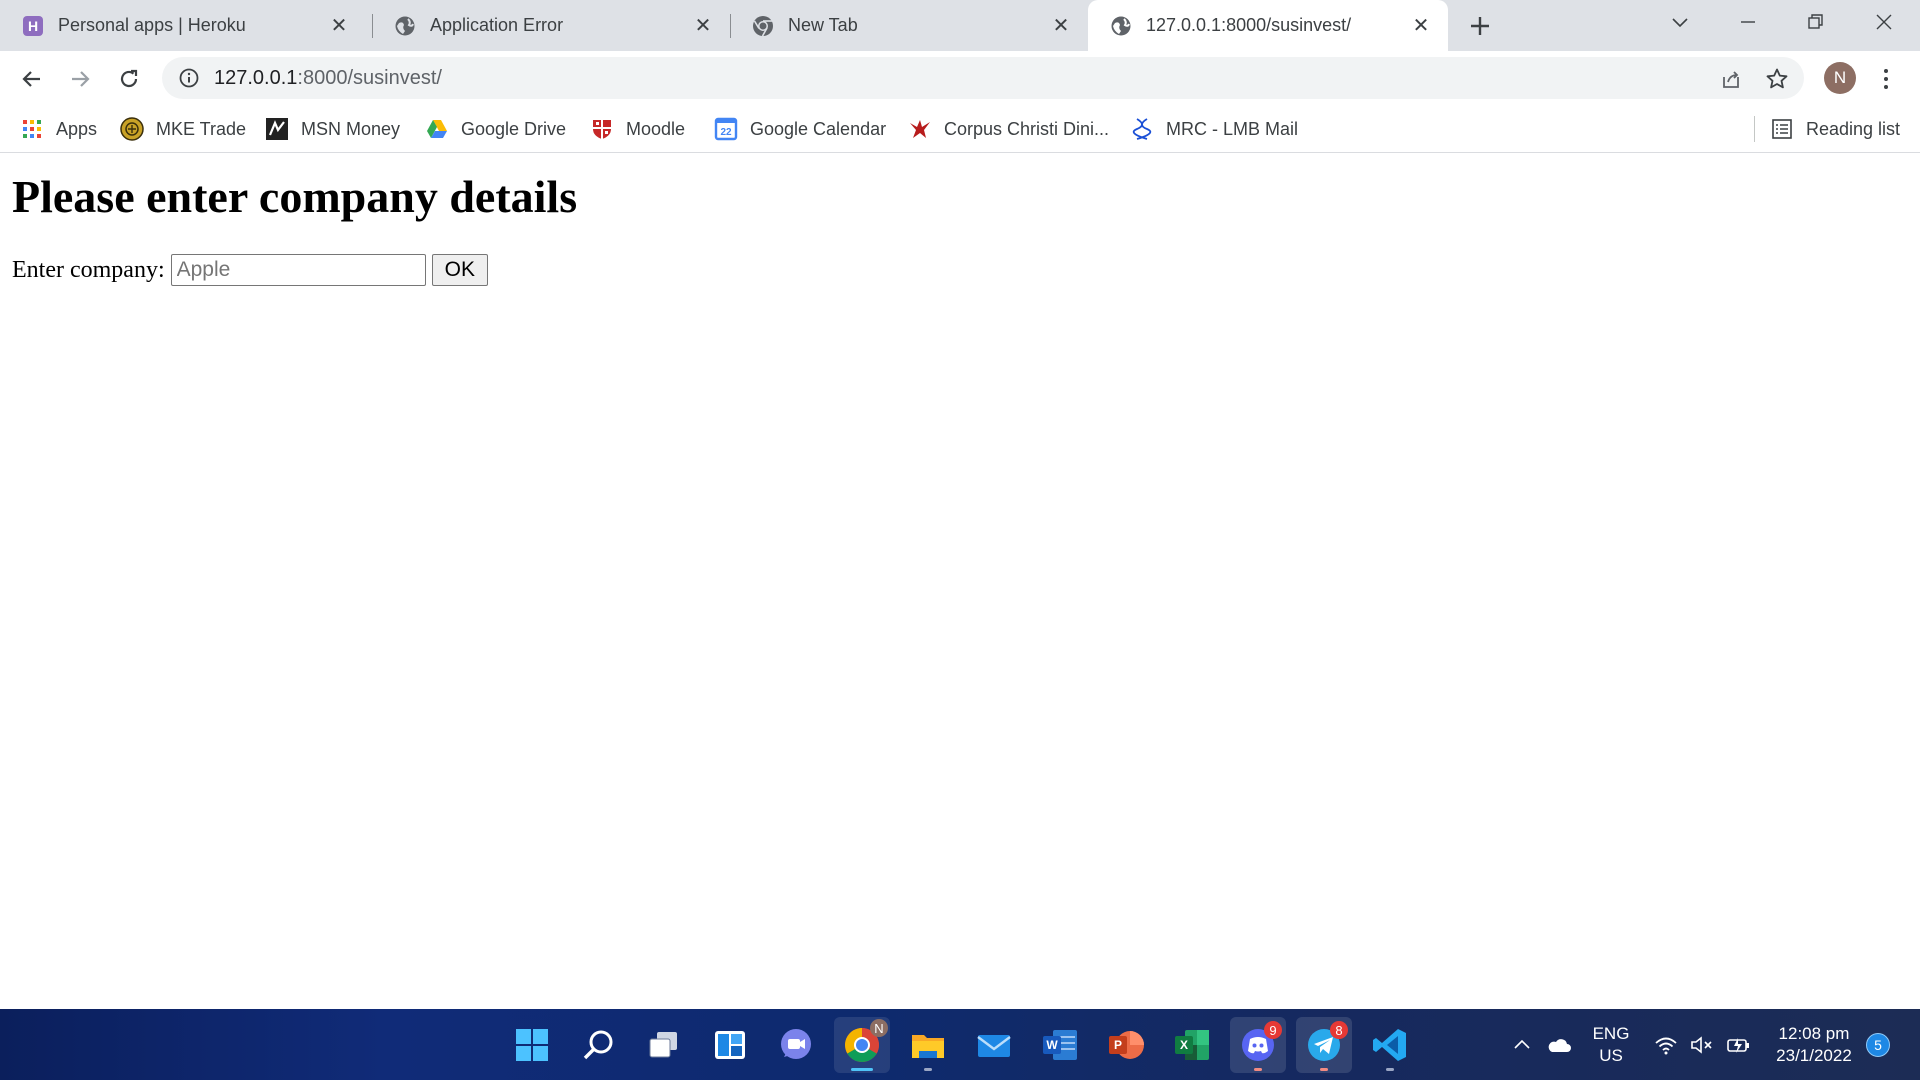 The height and width of the screenshot is (1080, 1920). Describe the element at coordinates (994, 1045) in the screenshot. I see `mail-button` at that location.